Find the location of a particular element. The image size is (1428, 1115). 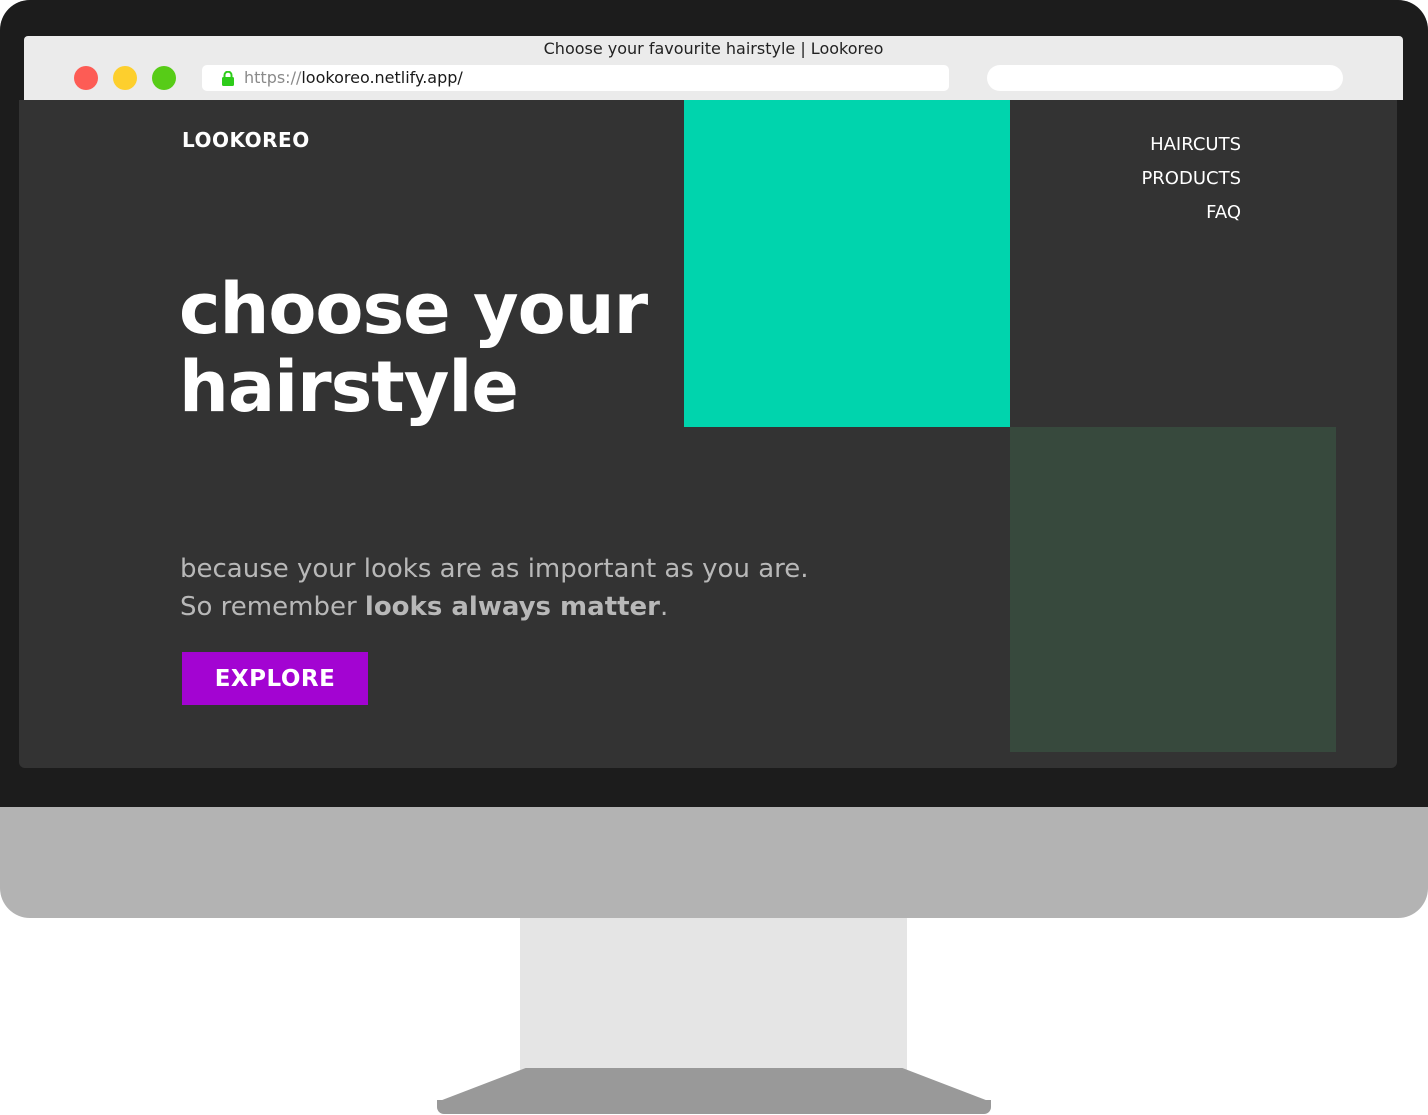

lock-icon is located at coordinates (228, 78).